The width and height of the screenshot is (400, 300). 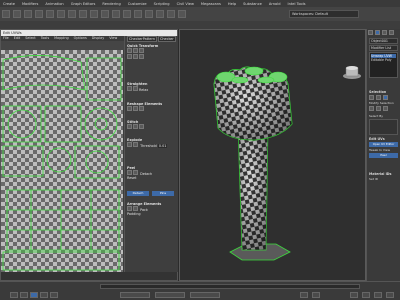 What do you see at coordinates (252, 4) in the screenshot?
I see `menu-item-substance: Substance` at bounding box center [252, 4].